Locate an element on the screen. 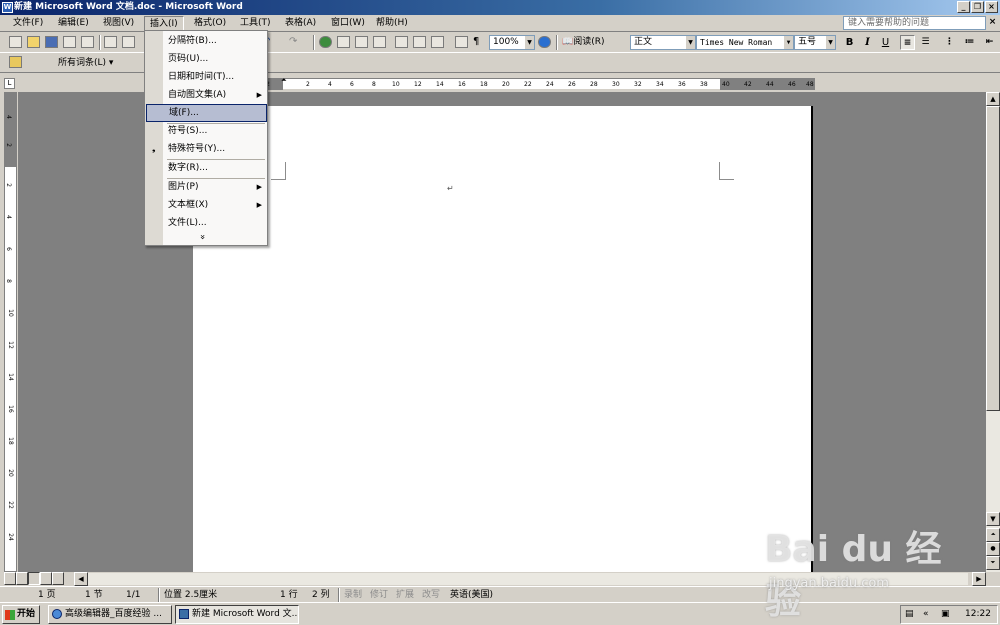 The height and width of the screenshot is (625, 1000). status-record: 录制 is located at coordinates (353, 595).